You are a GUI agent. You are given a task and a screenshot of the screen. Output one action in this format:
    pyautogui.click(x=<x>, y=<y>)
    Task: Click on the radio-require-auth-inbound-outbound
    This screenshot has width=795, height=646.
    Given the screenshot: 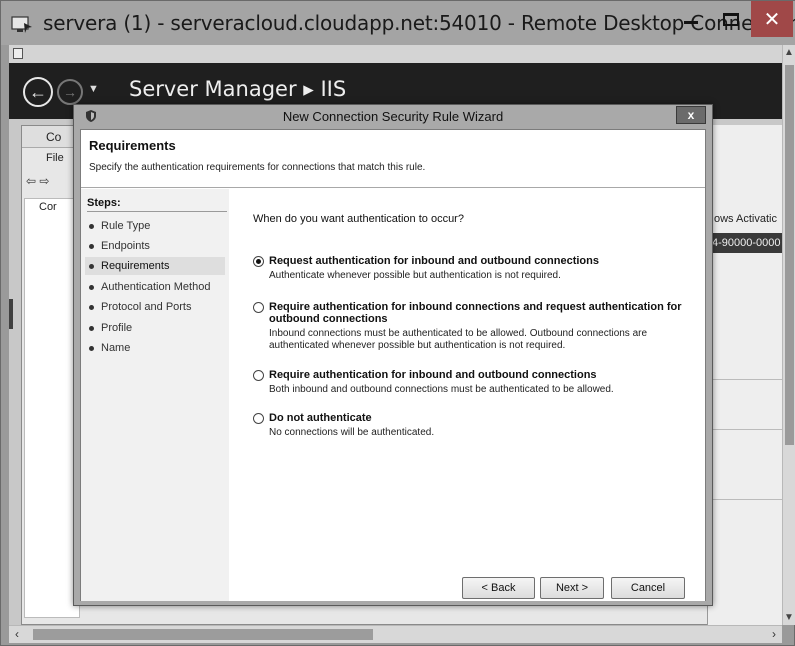 What is the action you would take?
    pyautogui.click(x=258, y=375)
    